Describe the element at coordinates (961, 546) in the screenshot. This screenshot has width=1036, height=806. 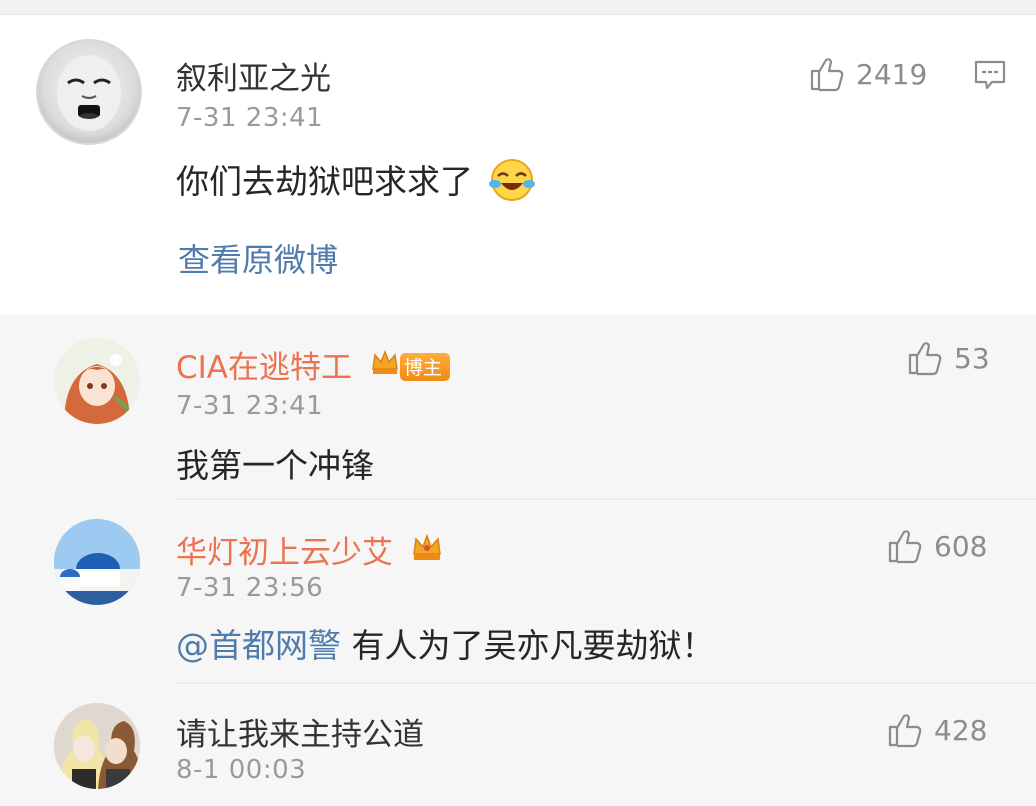
I see `reply-2-like-count: 608` at that location.